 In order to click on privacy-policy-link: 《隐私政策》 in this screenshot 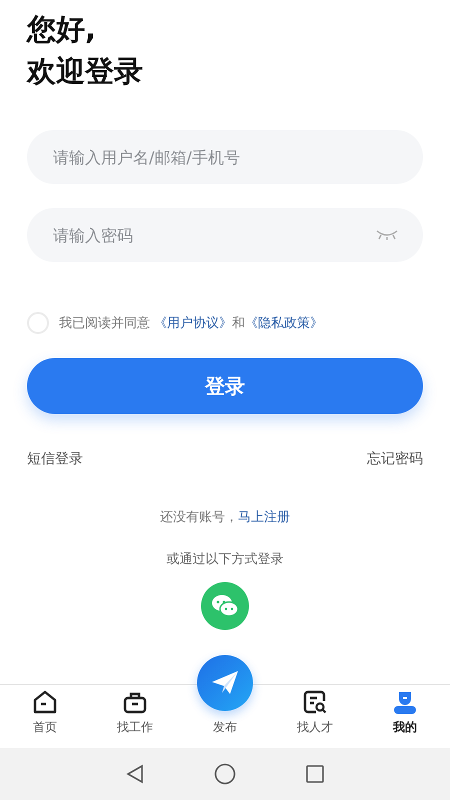, I will do `click(284, 323)`.